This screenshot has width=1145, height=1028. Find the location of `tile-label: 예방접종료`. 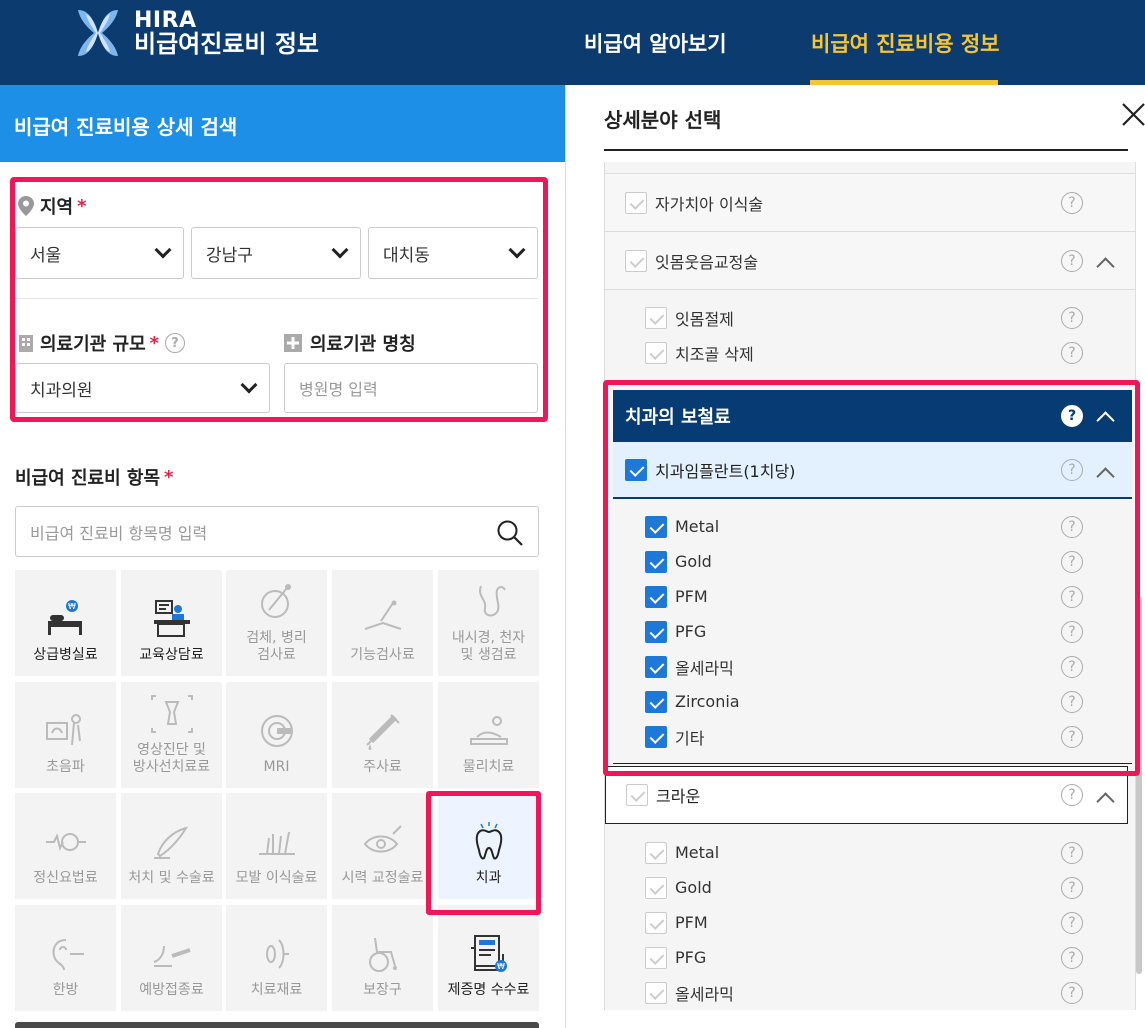

tile-label: 예방접종료 is located at coordinates (171, 990).